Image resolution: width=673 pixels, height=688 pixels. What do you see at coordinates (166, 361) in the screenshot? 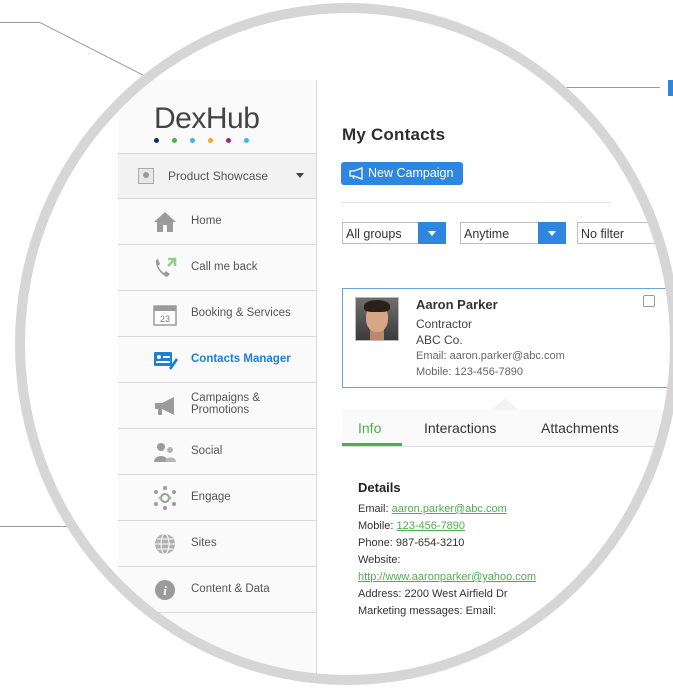
I see `contact-card-icon` at bounding box center [166, 361].